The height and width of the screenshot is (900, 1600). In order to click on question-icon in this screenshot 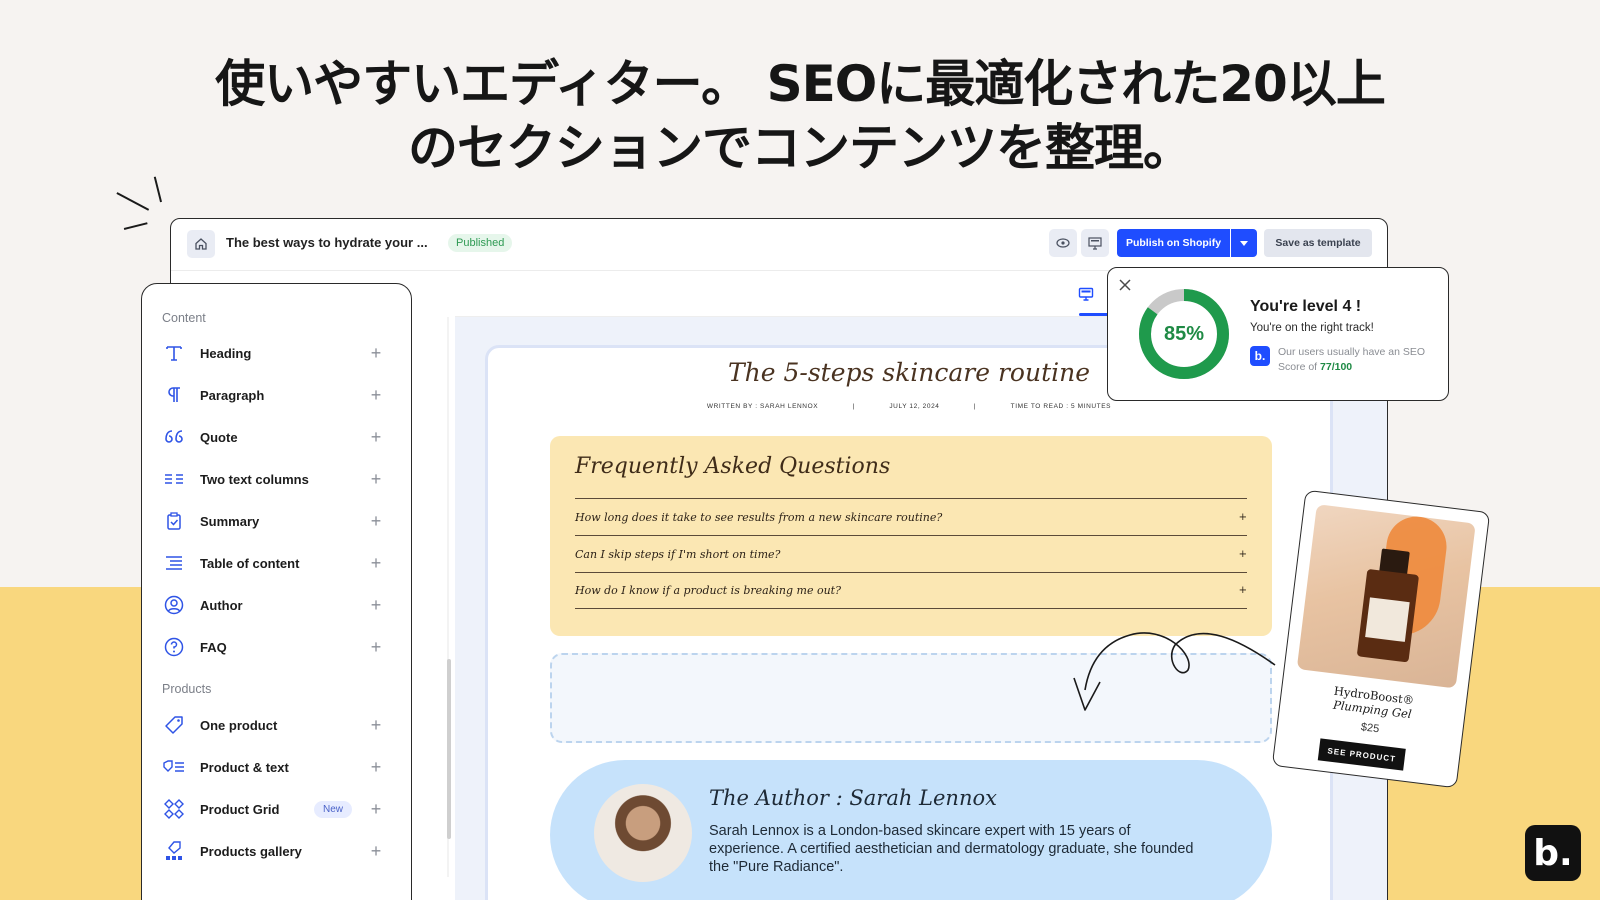, I will do `click(174, 647)`.